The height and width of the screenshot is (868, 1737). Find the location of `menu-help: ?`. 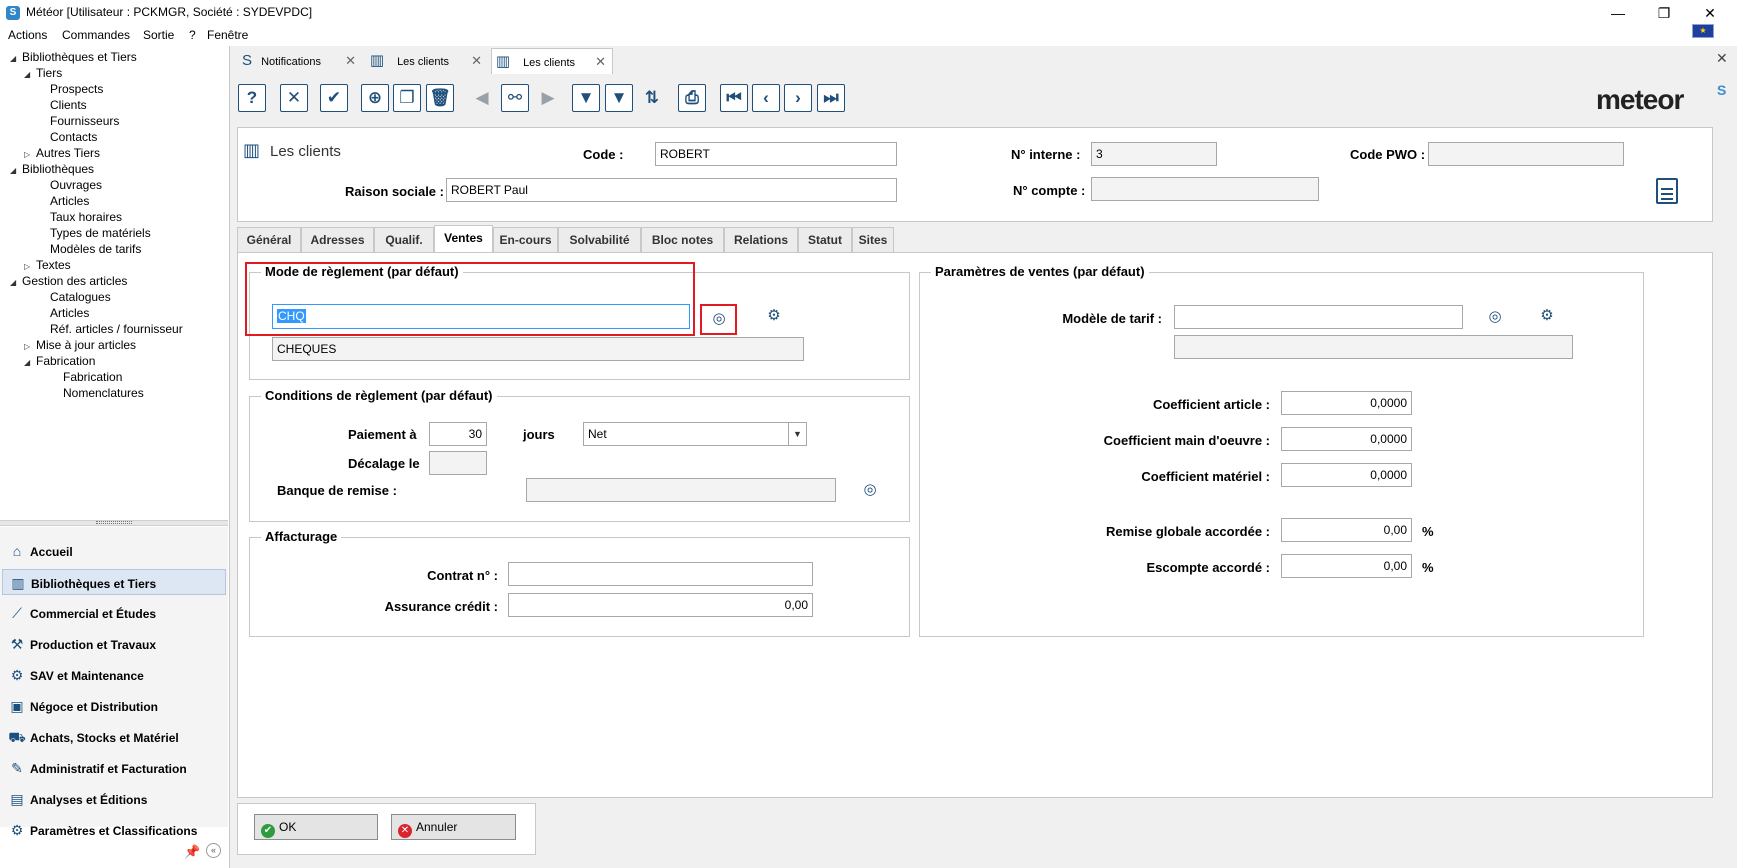

menu-help: ? is located at coordinates (192, 35).